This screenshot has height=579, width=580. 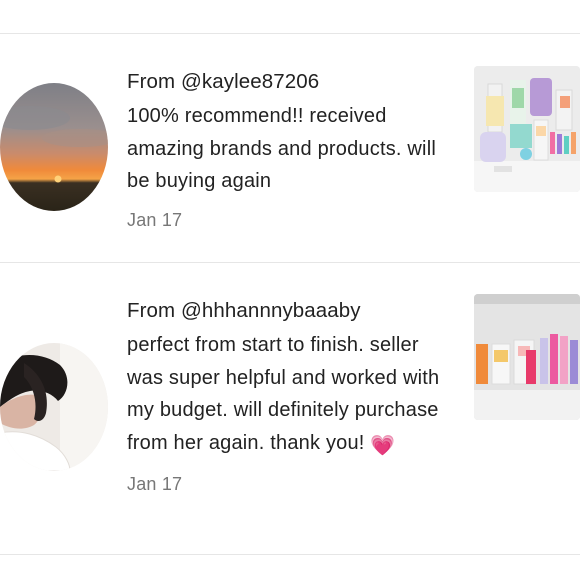 What do you see at coordinates (383, 445) in the screenshot?
I see `heart-emoji-icon: 💗` at bounding box center [383, 445].